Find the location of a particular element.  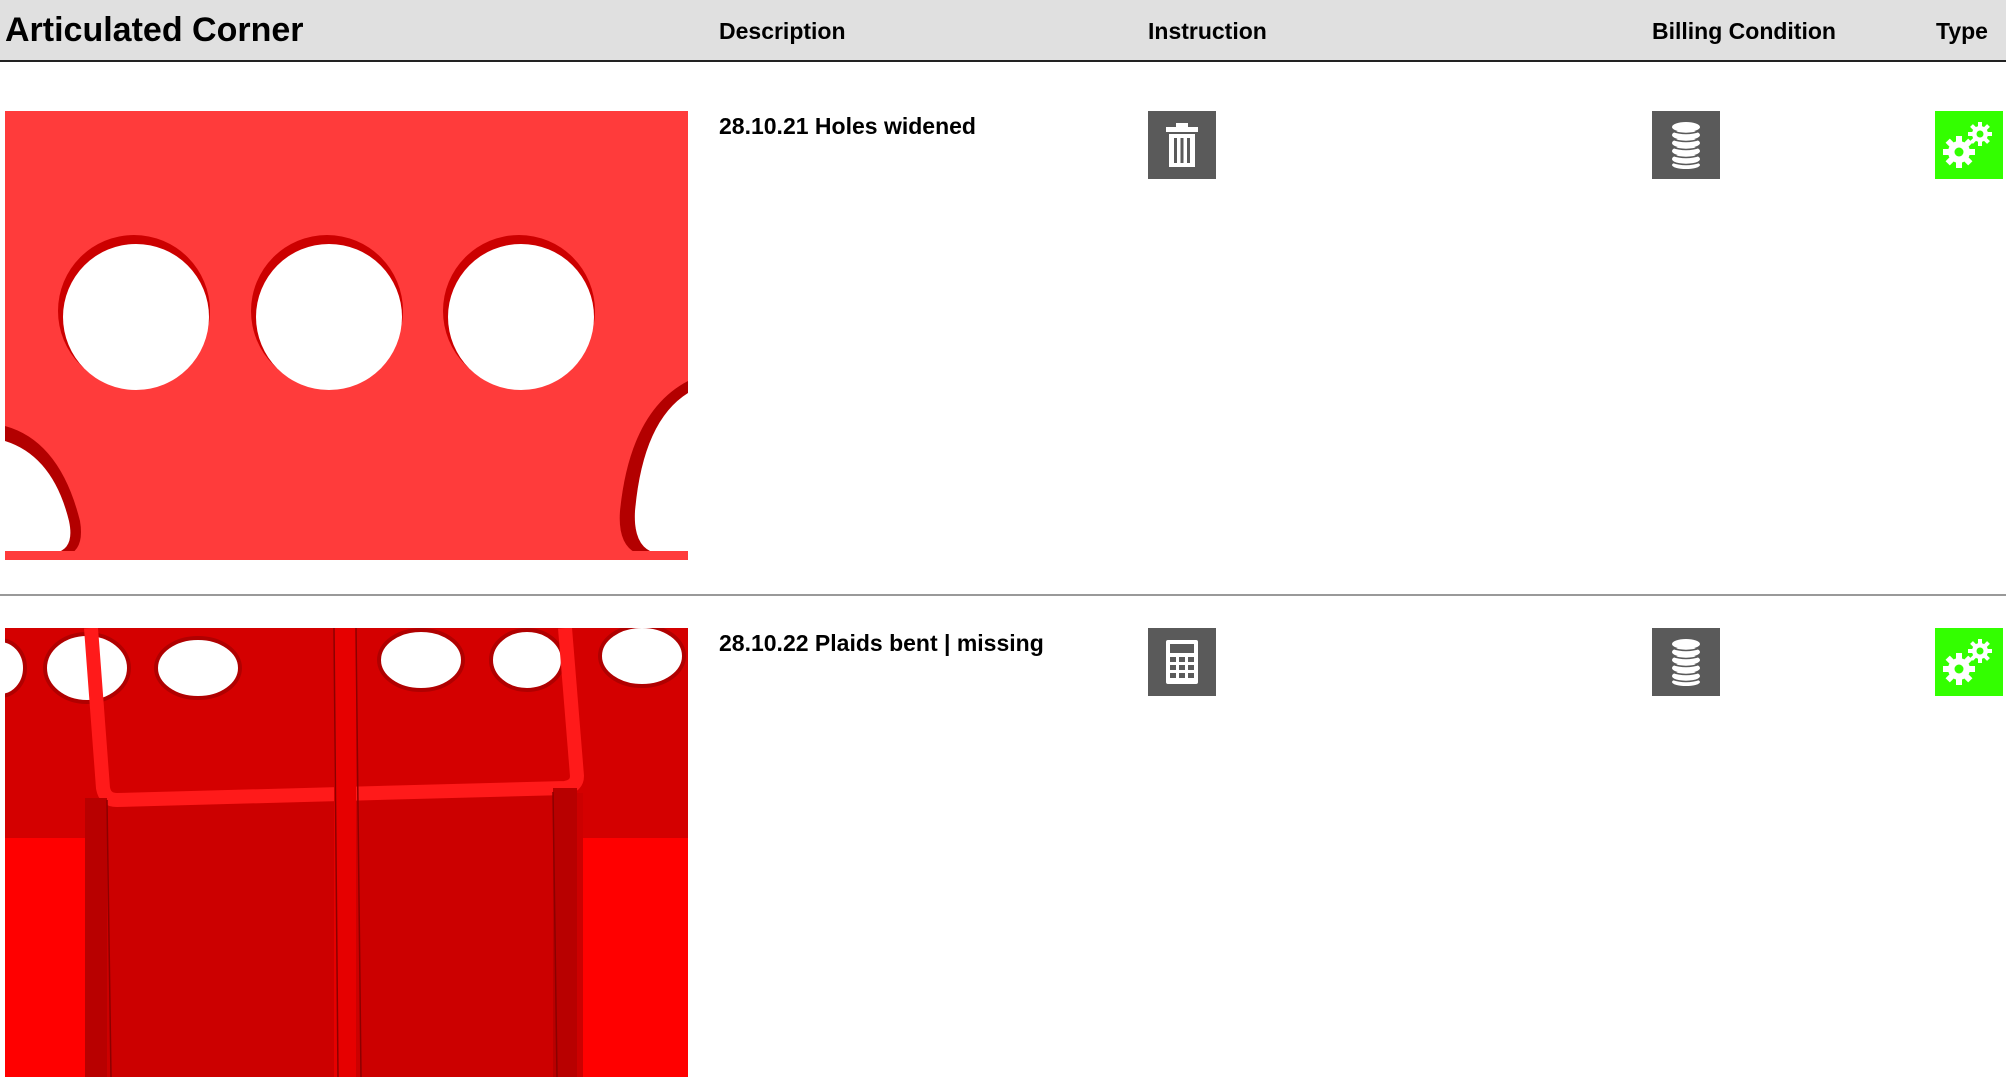

page-title: Articulated Corner is located at coordinates (154, 30).